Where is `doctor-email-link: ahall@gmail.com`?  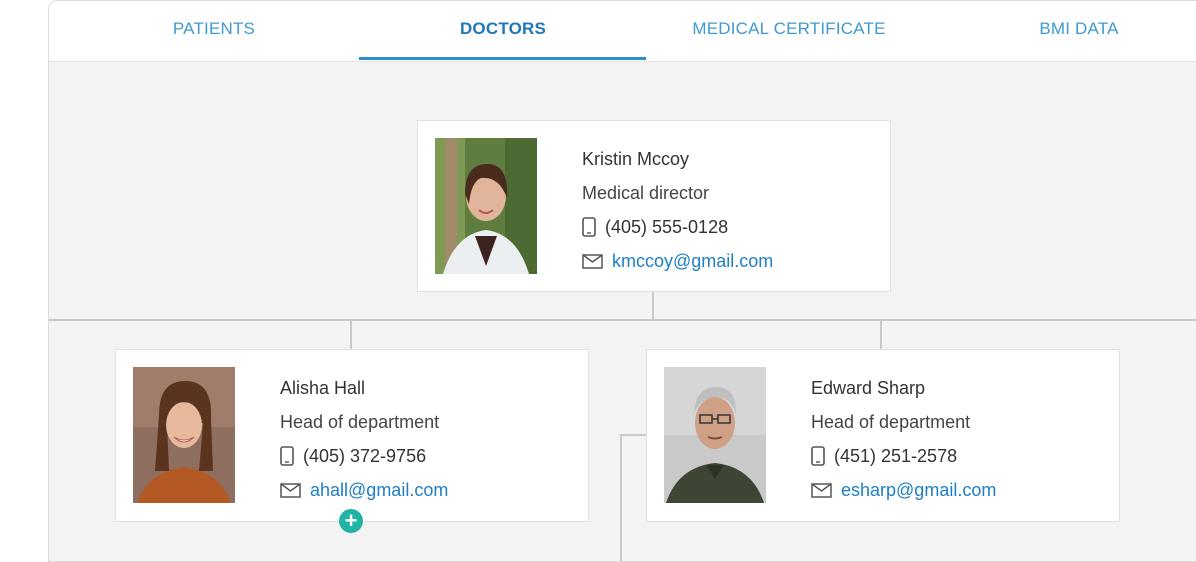 doctor-email-link: ahall@gmail.com is located at coordinates (379, 490).